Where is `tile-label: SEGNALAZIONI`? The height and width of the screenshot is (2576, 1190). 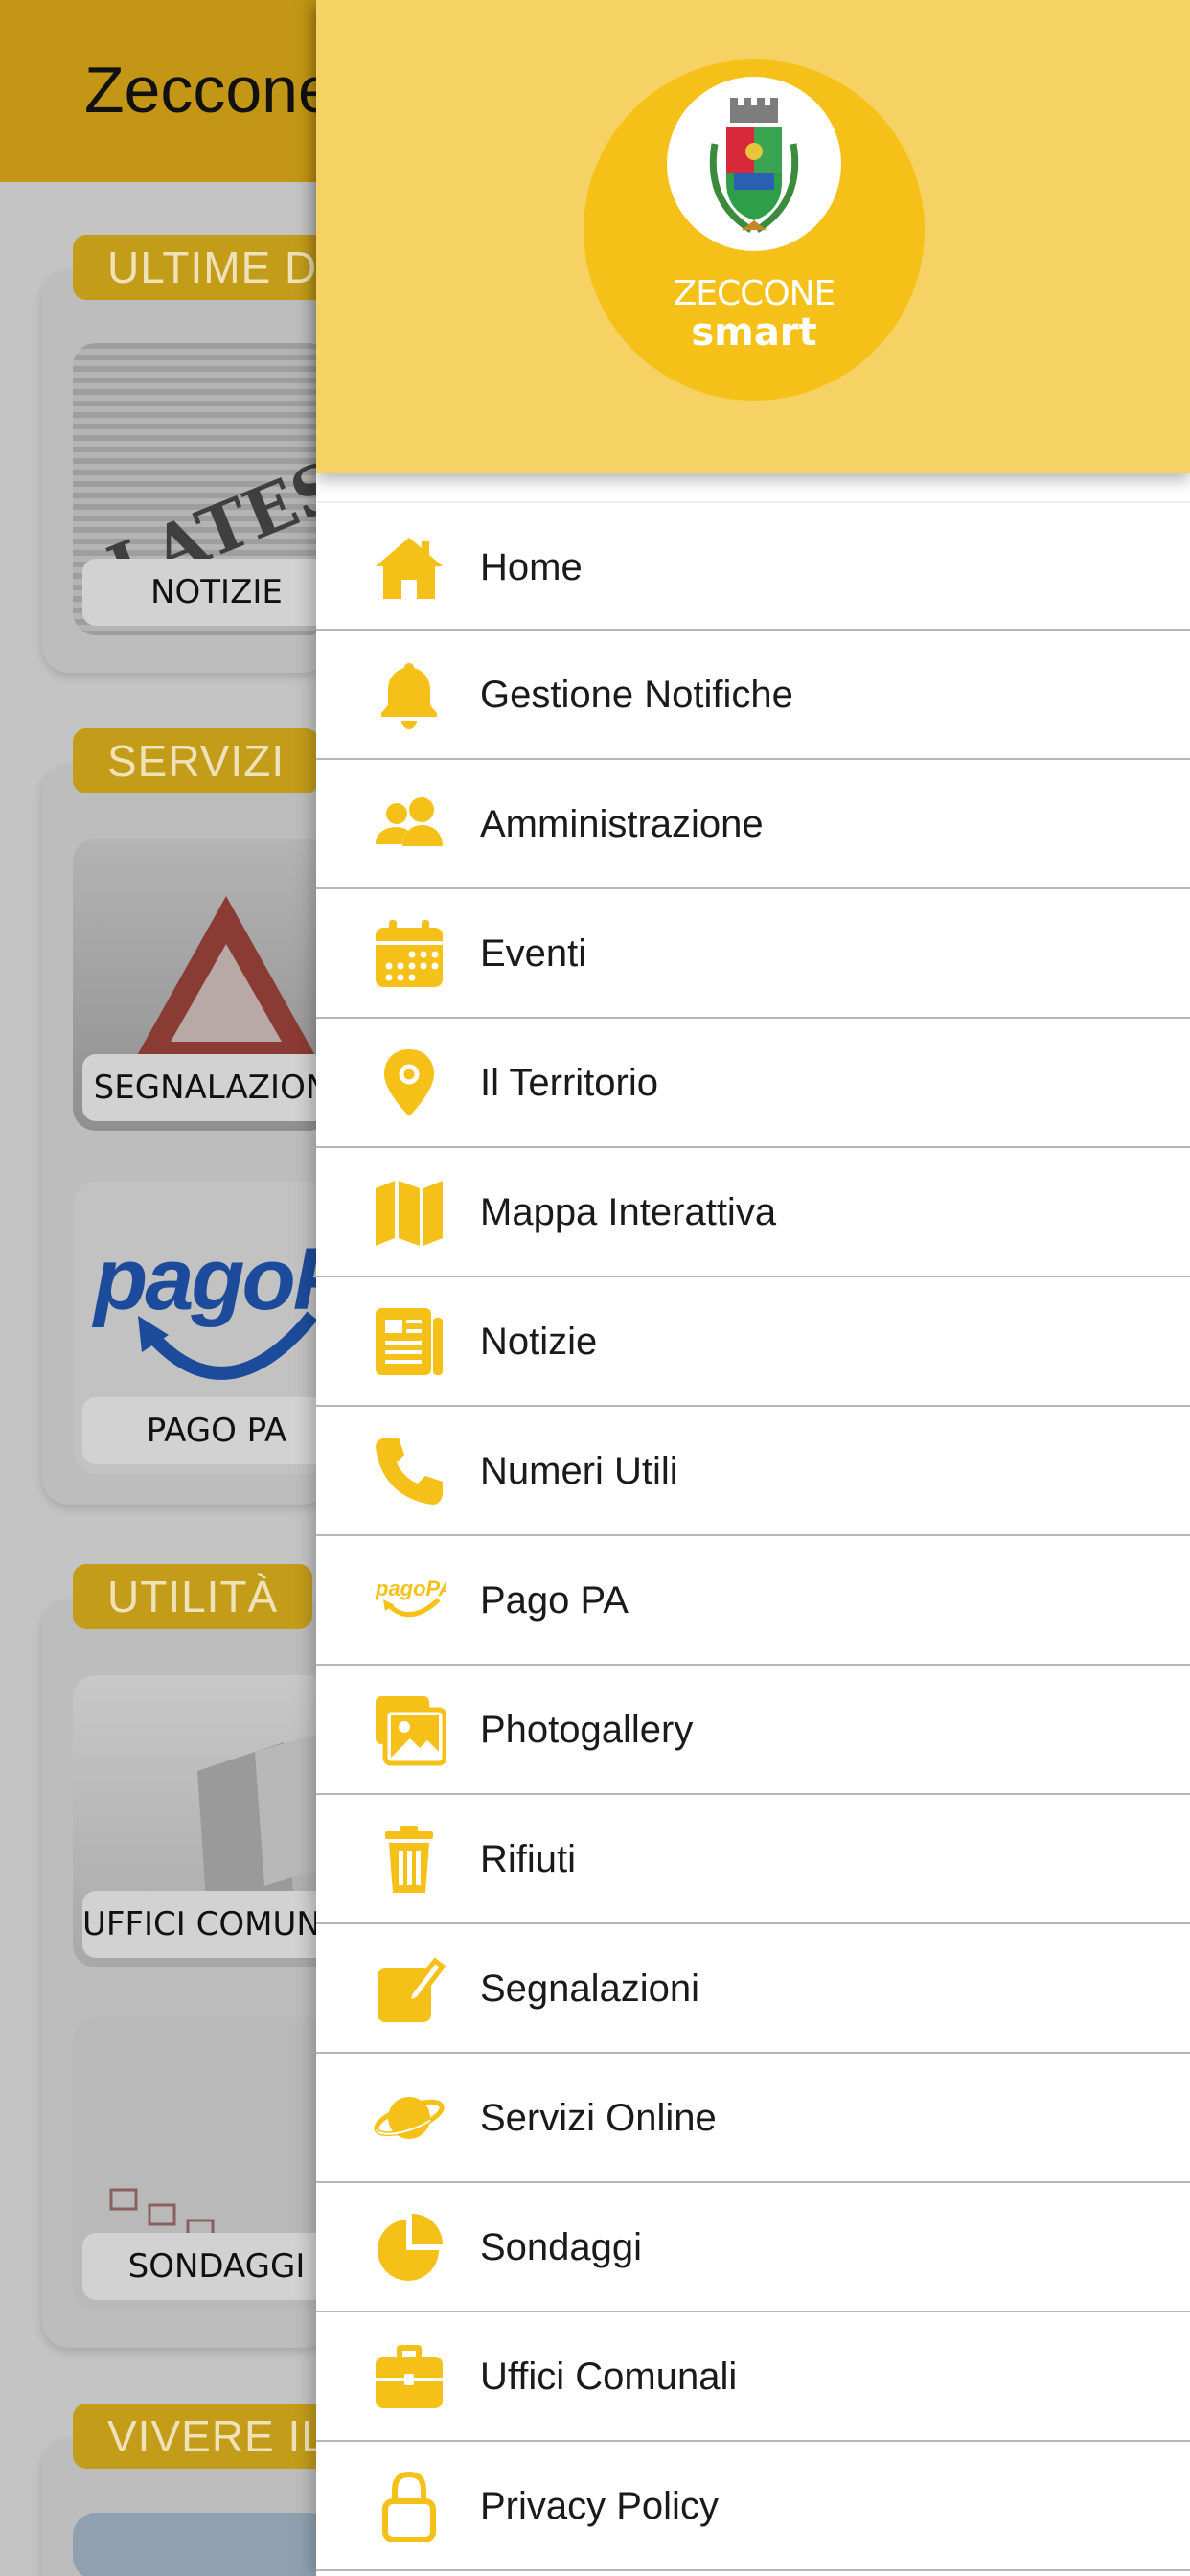
tile-label: SEGNALAZIONI is located at coordinates (207, 1087).